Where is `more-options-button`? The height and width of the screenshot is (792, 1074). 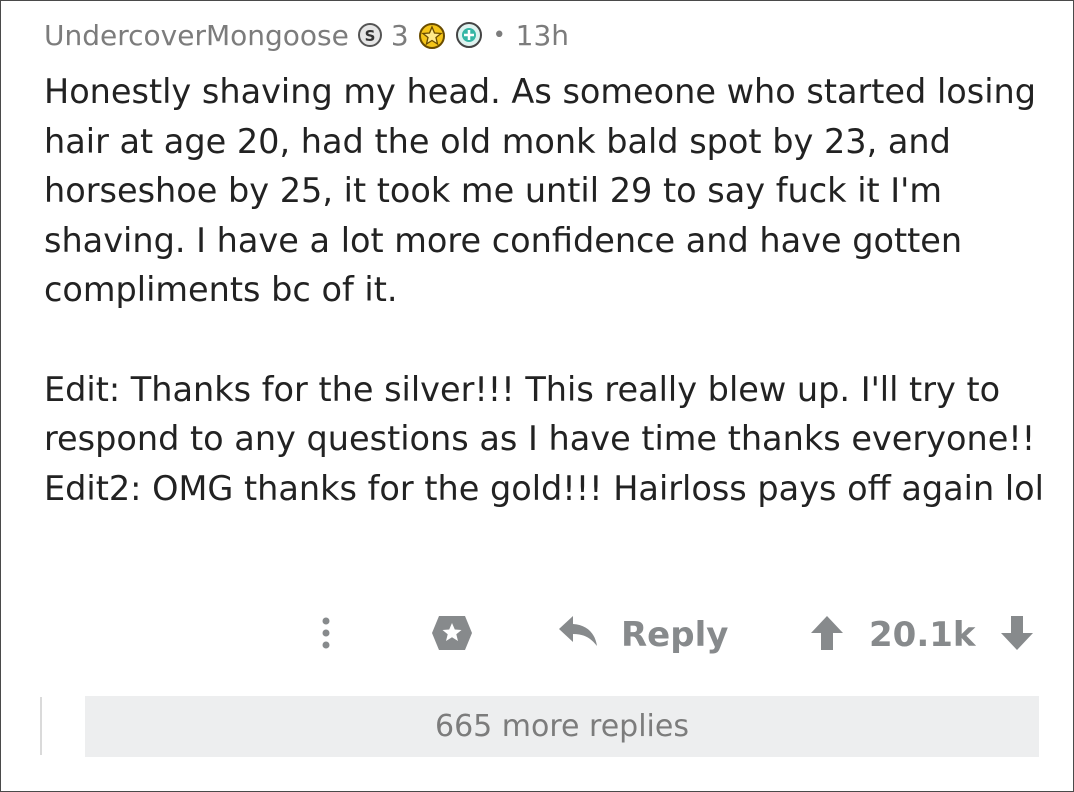 more-options-button is located at coordinates (326, 635).